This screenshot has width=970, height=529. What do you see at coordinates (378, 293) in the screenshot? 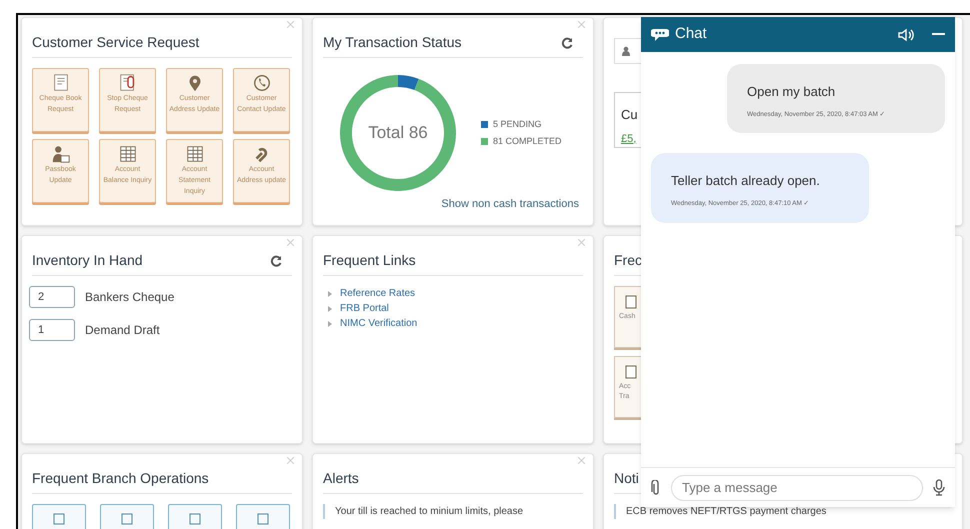
I see `frequent-link: Reference Rates` at bounding box center [378, 293].